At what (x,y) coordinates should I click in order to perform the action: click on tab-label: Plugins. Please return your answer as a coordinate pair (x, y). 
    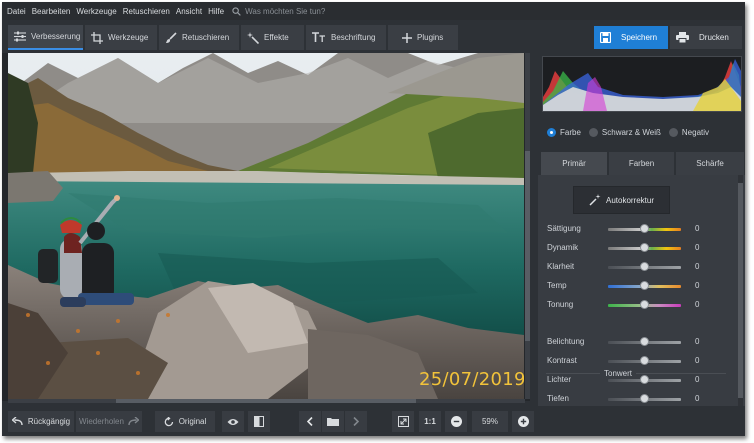
    Looking at the image, I should click on (430, 37).